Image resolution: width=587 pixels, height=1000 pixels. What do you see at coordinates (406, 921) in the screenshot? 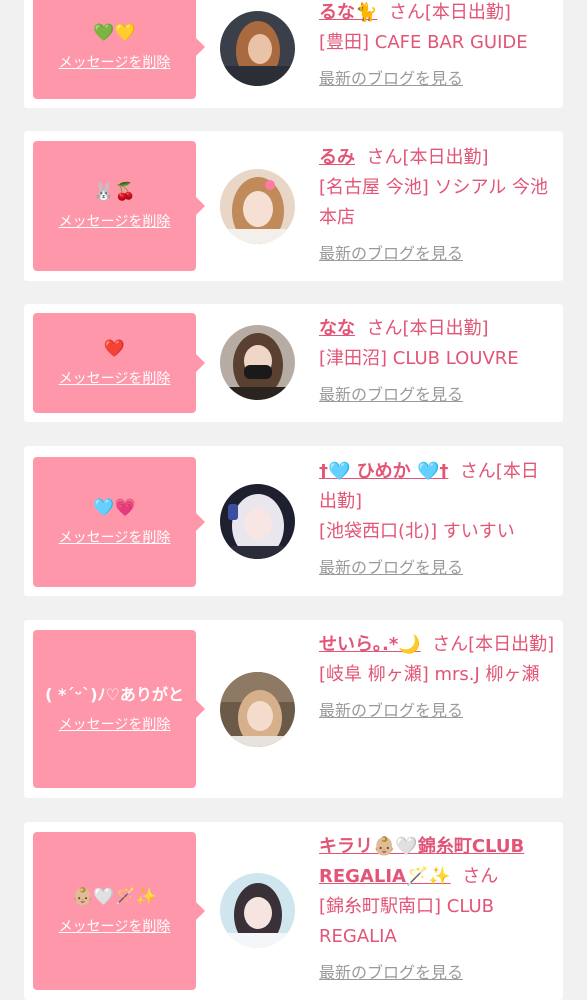
I see `shop-name: [錦糸町駅南口] CLUB REGALIA` at bounding box center [406, 921].